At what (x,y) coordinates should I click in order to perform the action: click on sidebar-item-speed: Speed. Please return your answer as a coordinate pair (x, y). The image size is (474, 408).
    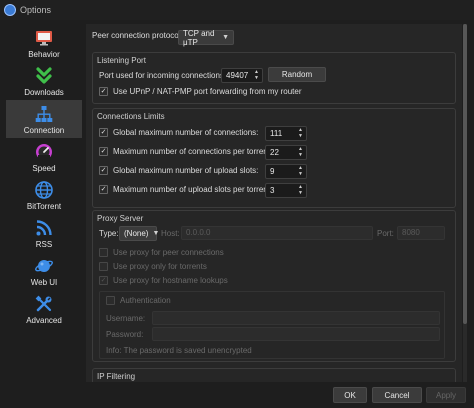
    Looking at the image, I should click on (44, 157).